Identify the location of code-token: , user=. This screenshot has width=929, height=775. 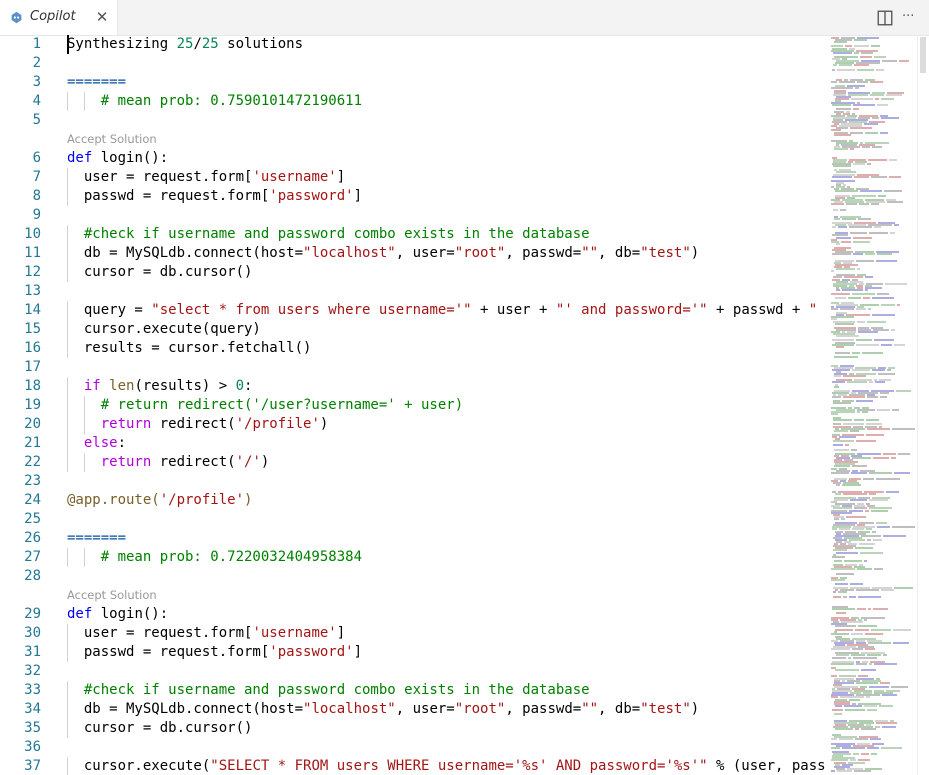
(425, 709).